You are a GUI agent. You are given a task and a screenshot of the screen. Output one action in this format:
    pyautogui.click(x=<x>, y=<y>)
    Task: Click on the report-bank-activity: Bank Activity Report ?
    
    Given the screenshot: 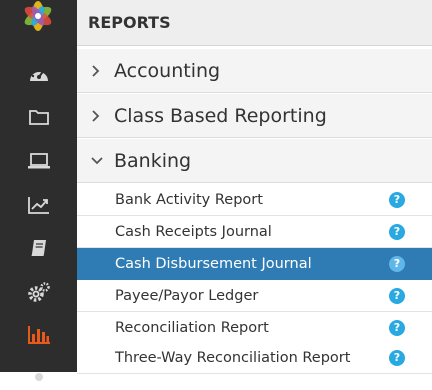 What is the action you would take?
    pyautogui.click(x=254, y=200)
    